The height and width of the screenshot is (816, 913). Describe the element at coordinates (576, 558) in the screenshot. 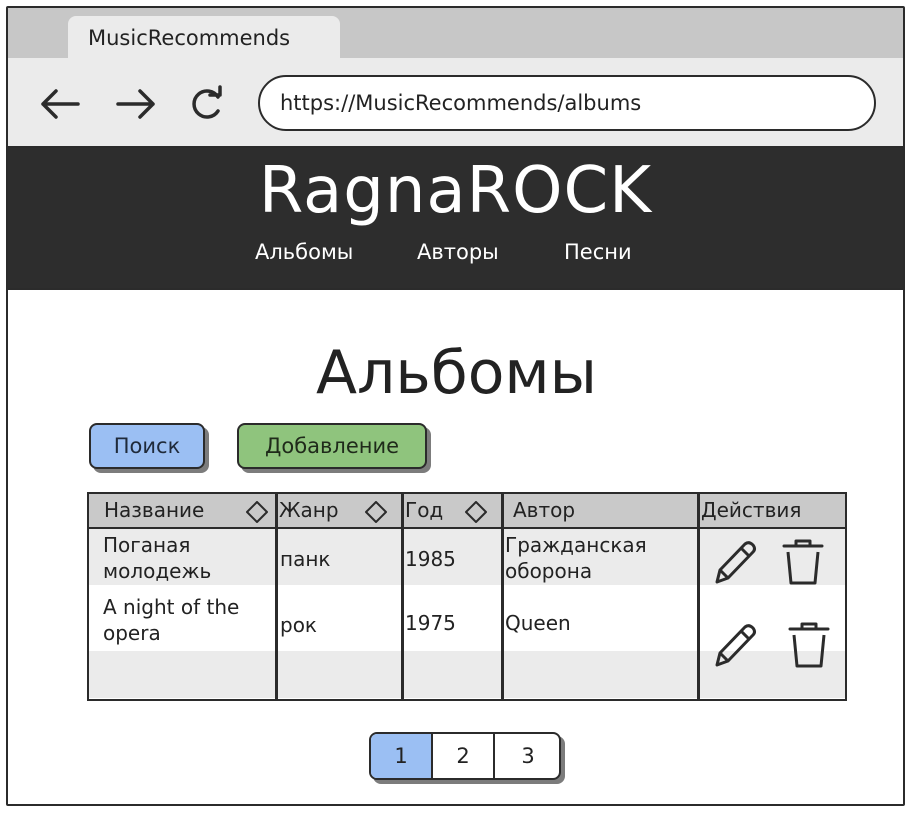

I see `album-author: Гражданская оборона` at that location.